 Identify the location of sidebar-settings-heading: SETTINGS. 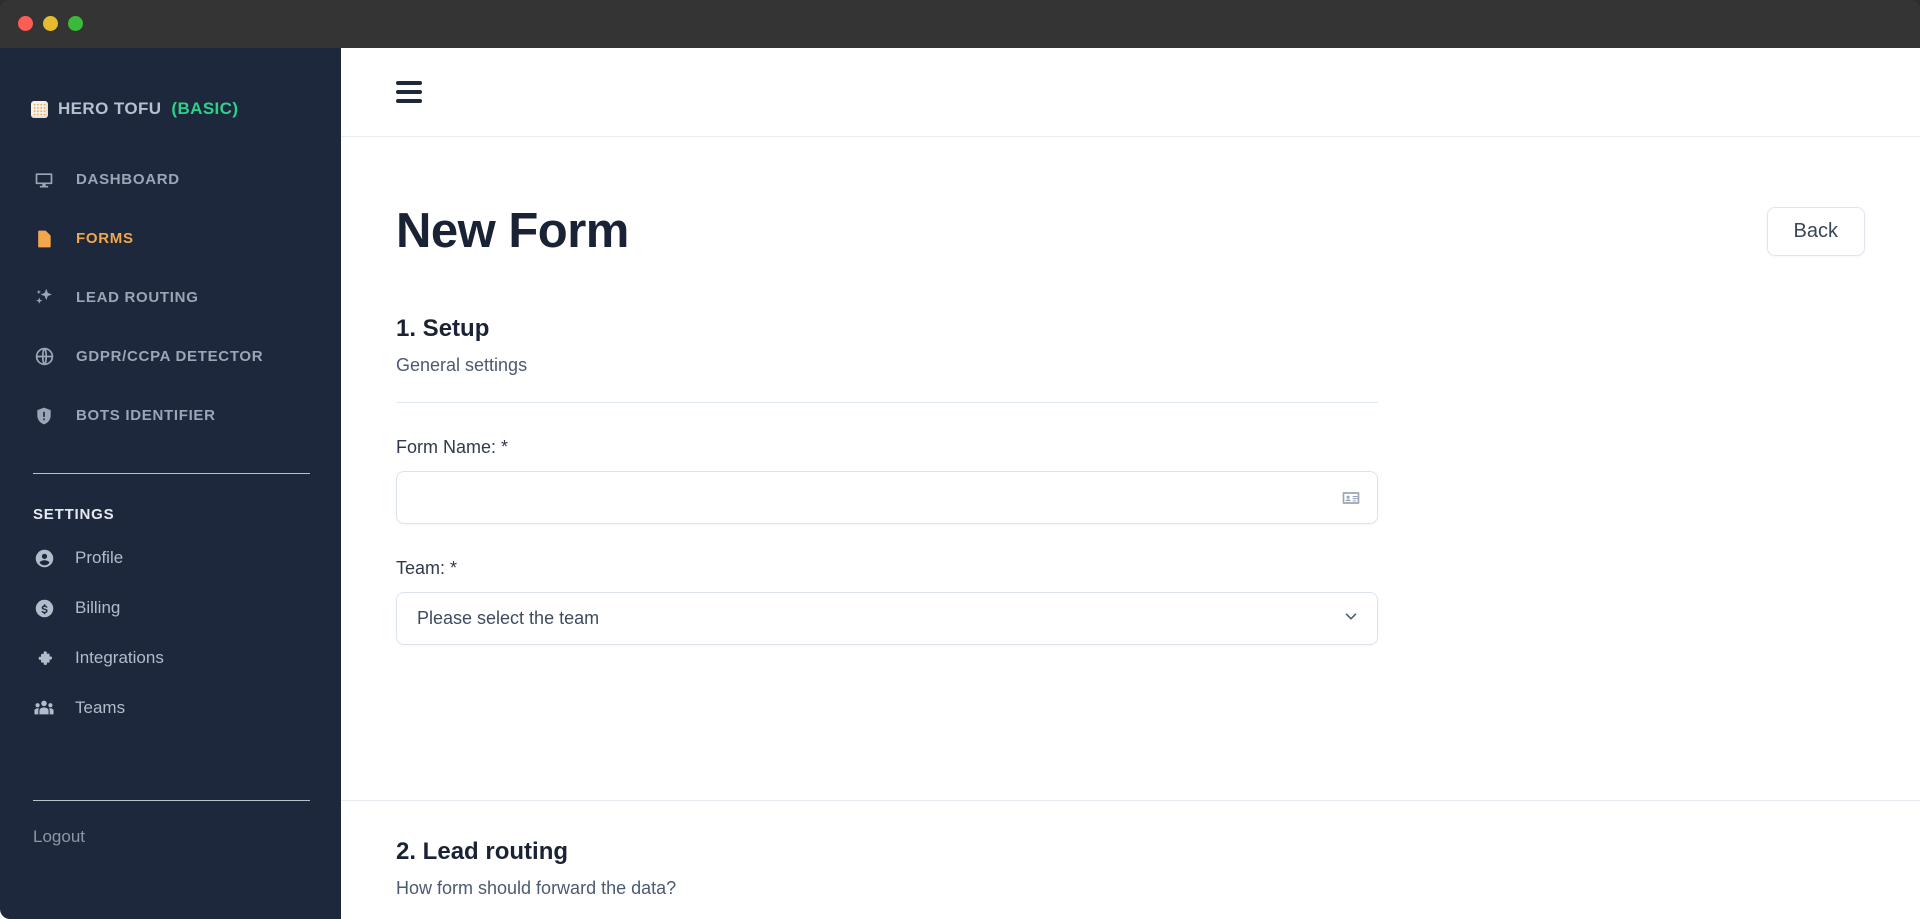
(74, 514).